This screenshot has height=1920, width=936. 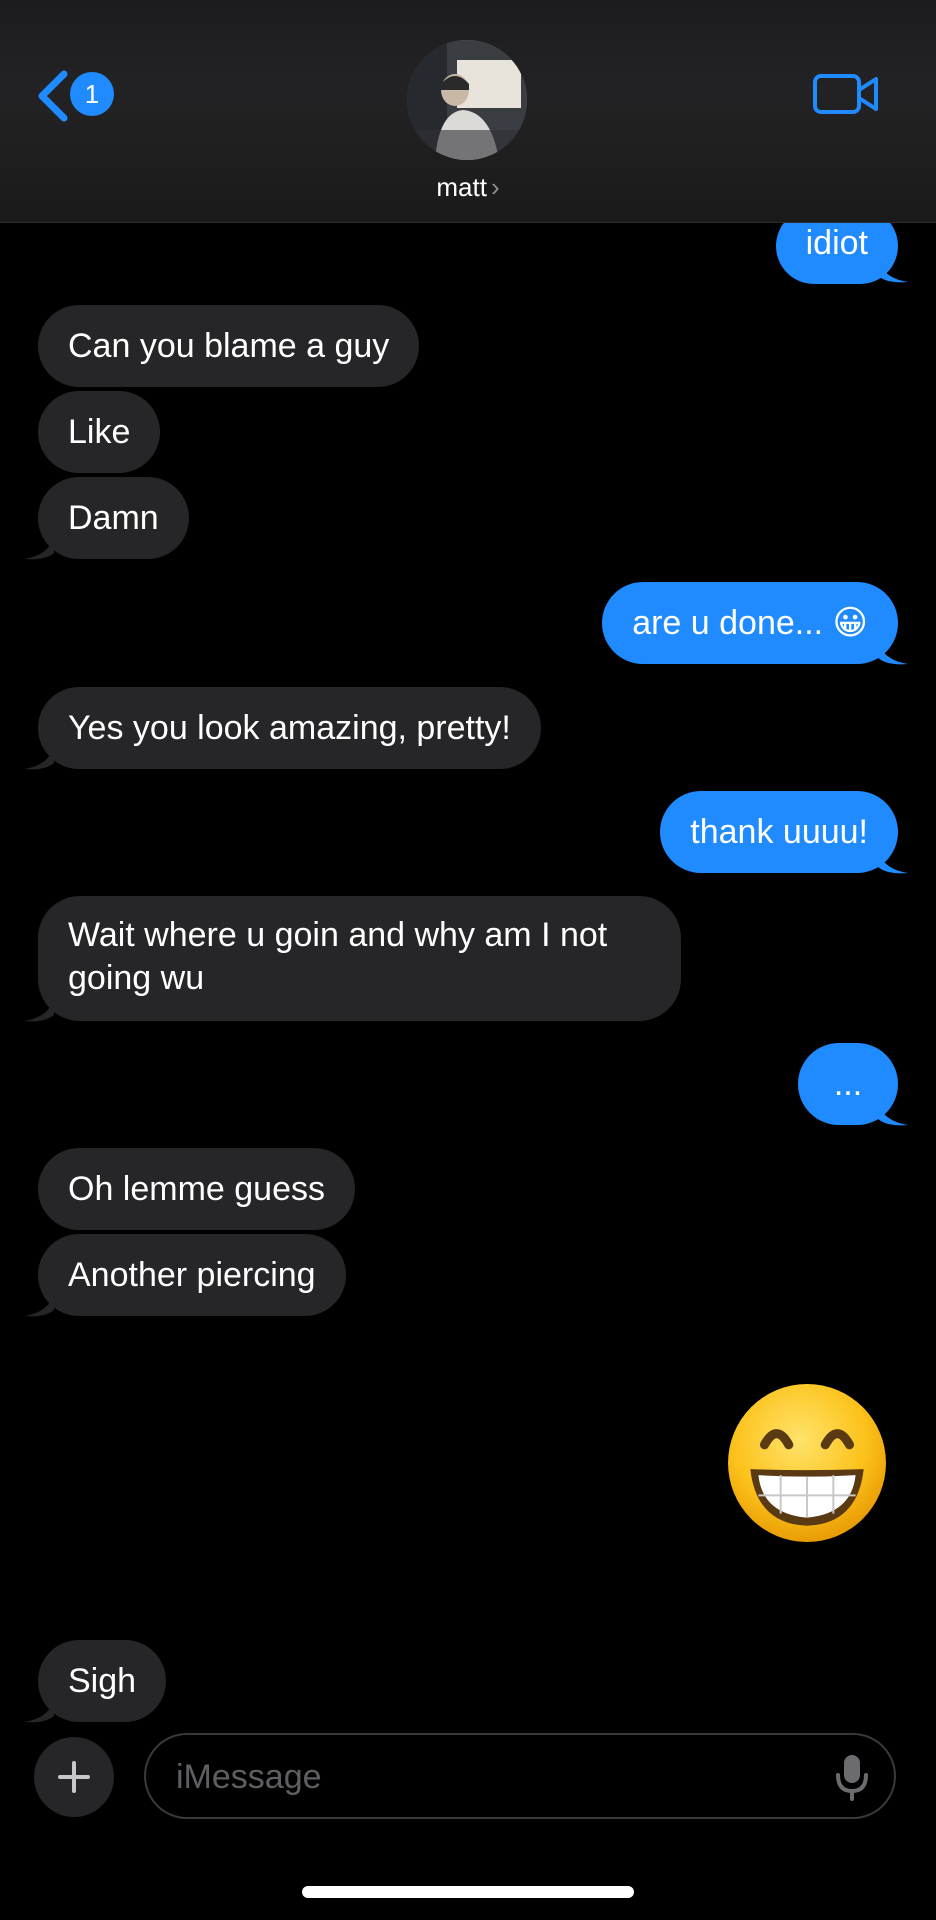 I want to click on chevron-left-icon, so click(x=53, y=96).